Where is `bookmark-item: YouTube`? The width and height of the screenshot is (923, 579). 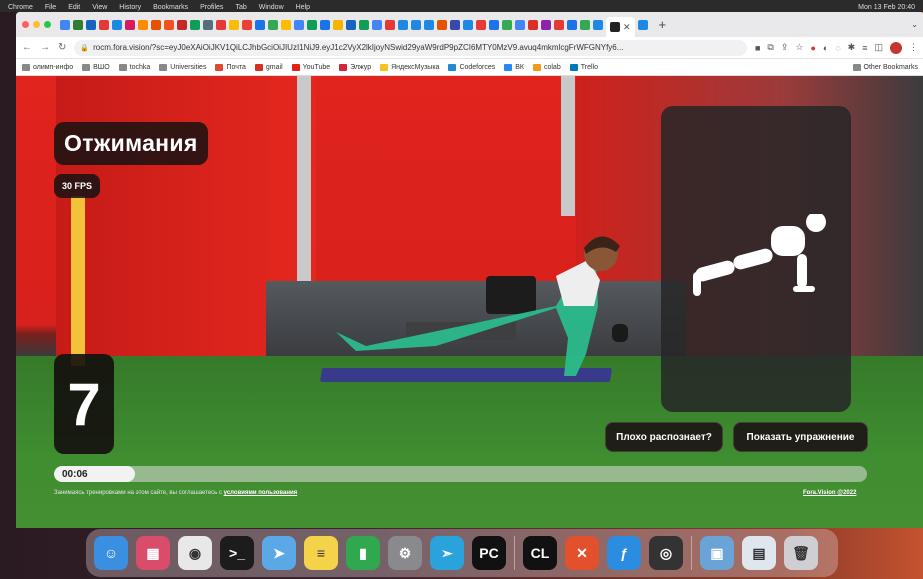 bookmark-item: YouTube is located at coordinates (310, 67).